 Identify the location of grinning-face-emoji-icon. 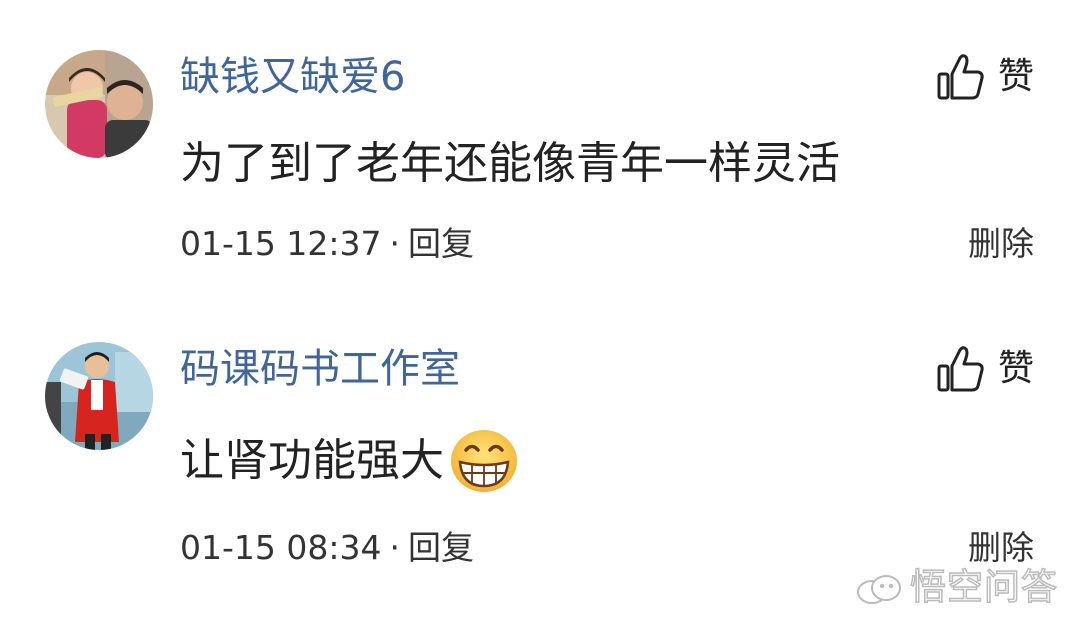
(484, 461).